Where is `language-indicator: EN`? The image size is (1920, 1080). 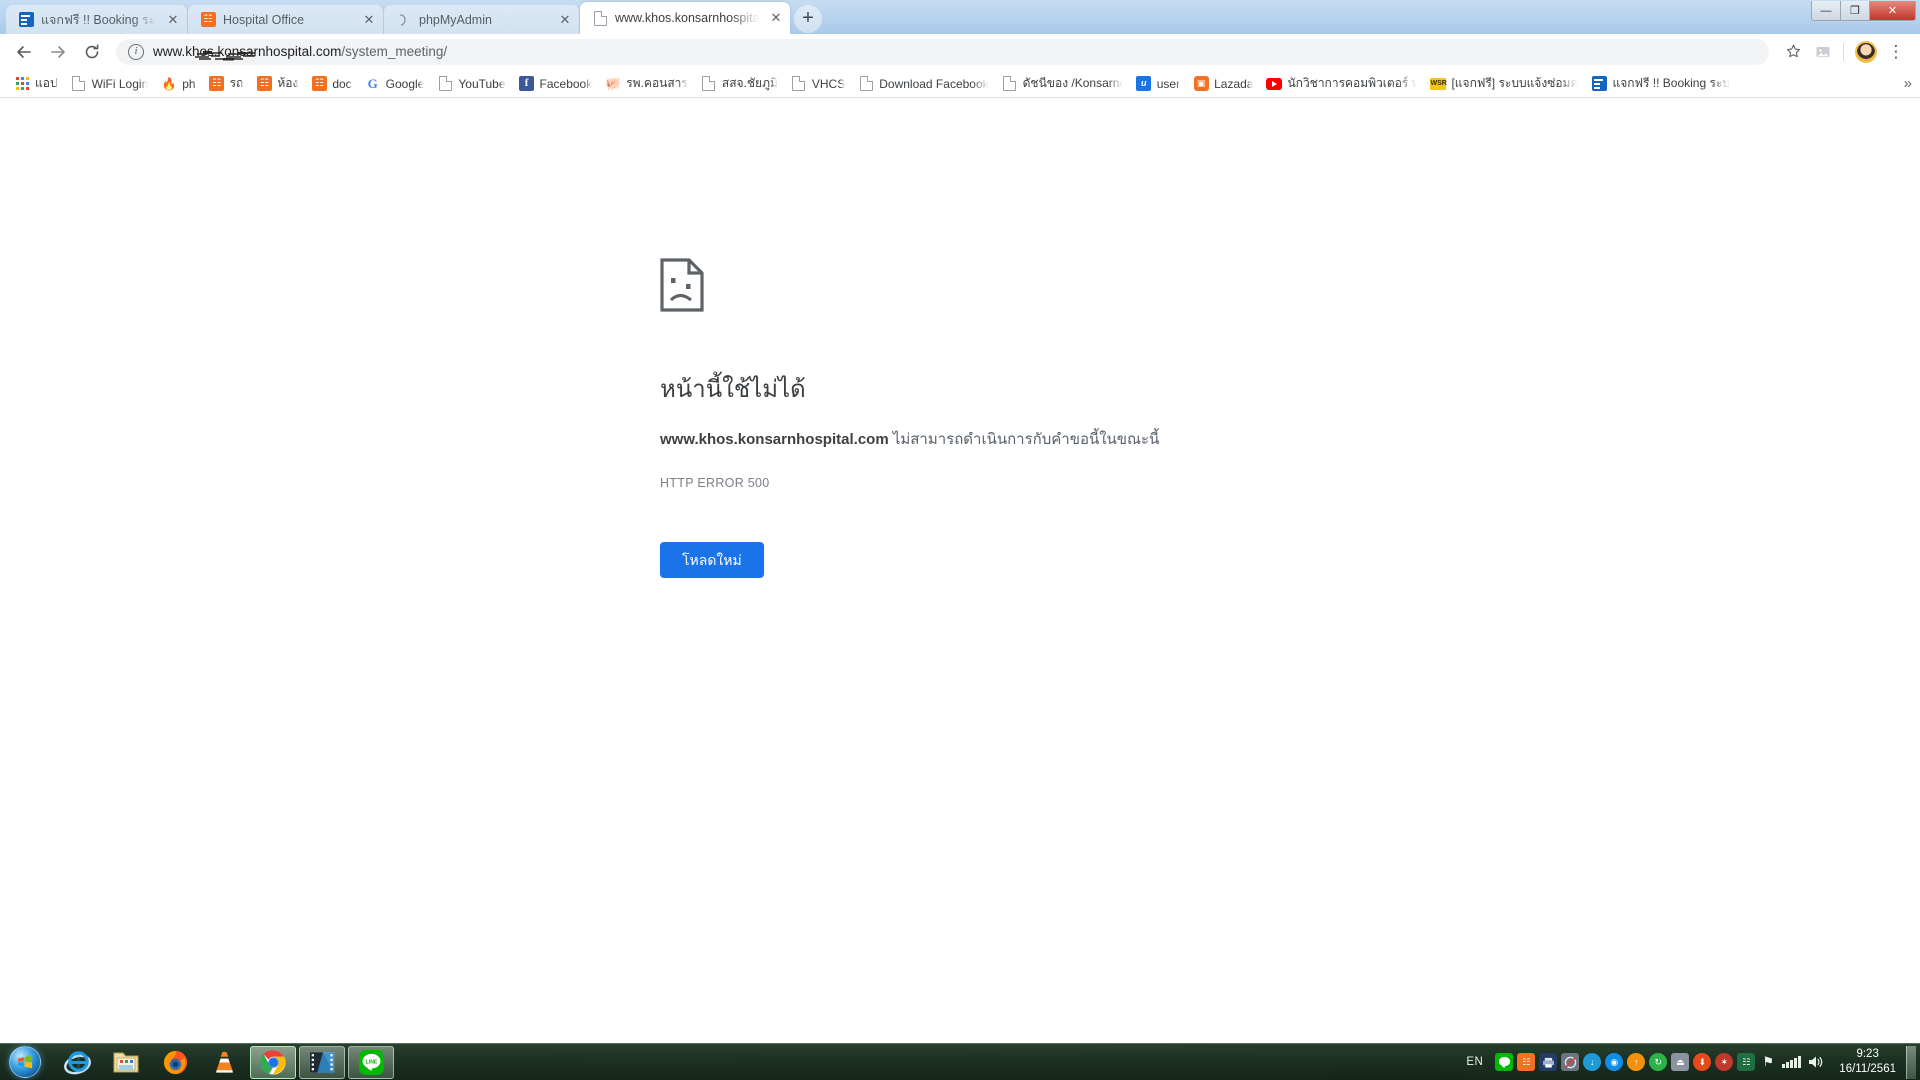 language-indicator: EN is located at coordinates (1474, 1062).